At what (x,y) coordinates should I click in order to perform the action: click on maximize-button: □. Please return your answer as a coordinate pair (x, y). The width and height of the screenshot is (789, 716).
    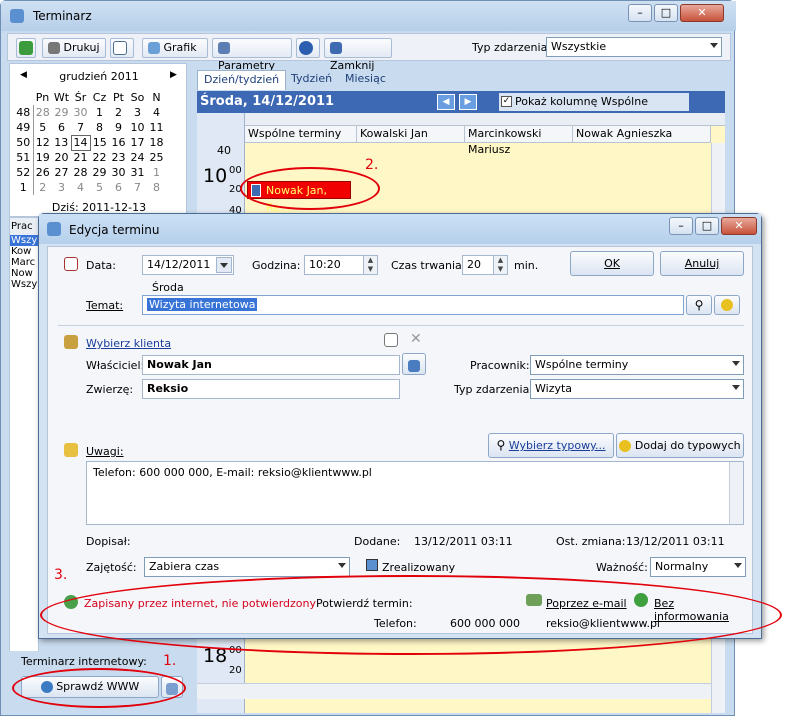
    Looking at the image, I should click on (666, 13).